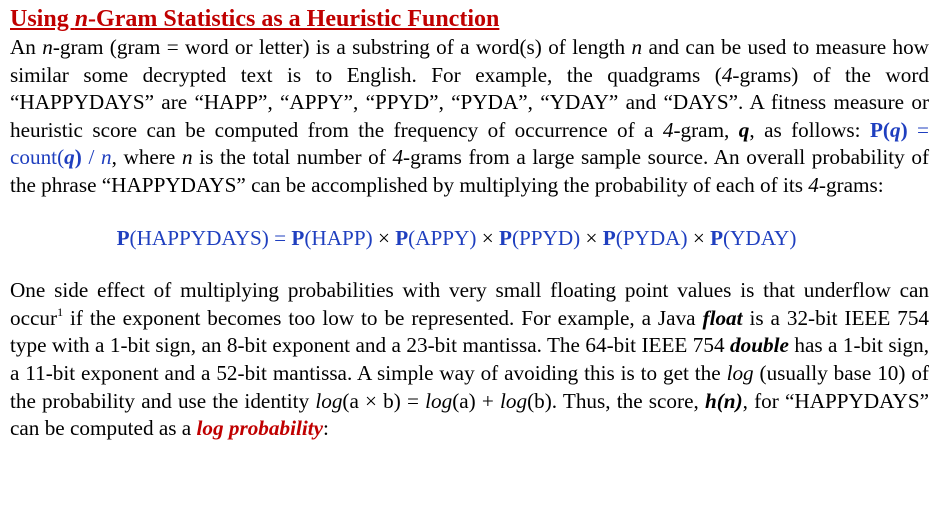  What do you see at coordinates (445, 237) in the screenshot?
I see `eq-term: (APPY)` at bounding box center [445, 237].